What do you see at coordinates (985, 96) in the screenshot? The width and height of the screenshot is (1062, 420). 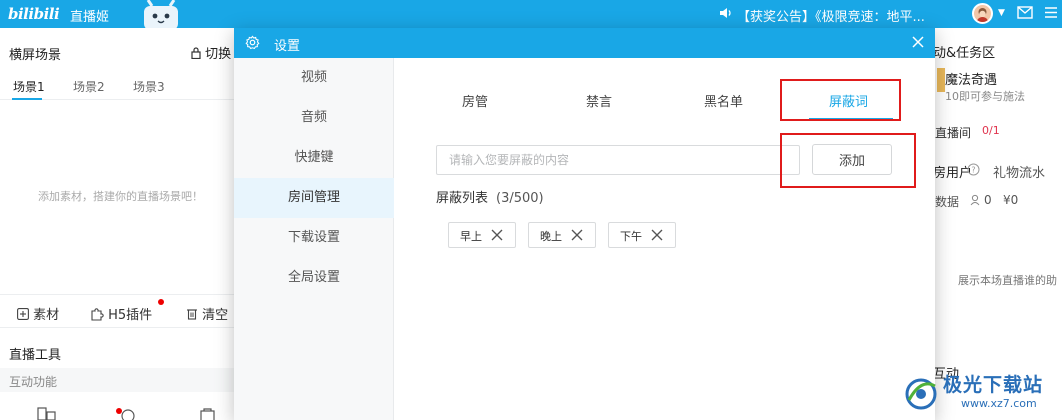 I see `event-subtitle: 10即可参与施法` at bounding box center [985, 96].